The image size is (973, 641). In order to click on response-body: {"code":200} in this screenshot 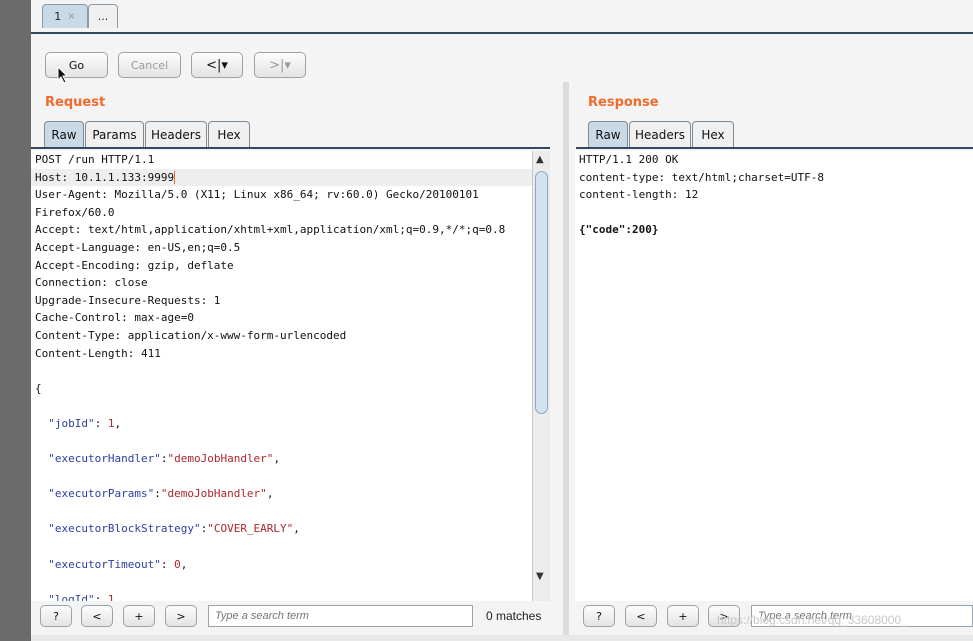, I will do `click(619, 230)`.